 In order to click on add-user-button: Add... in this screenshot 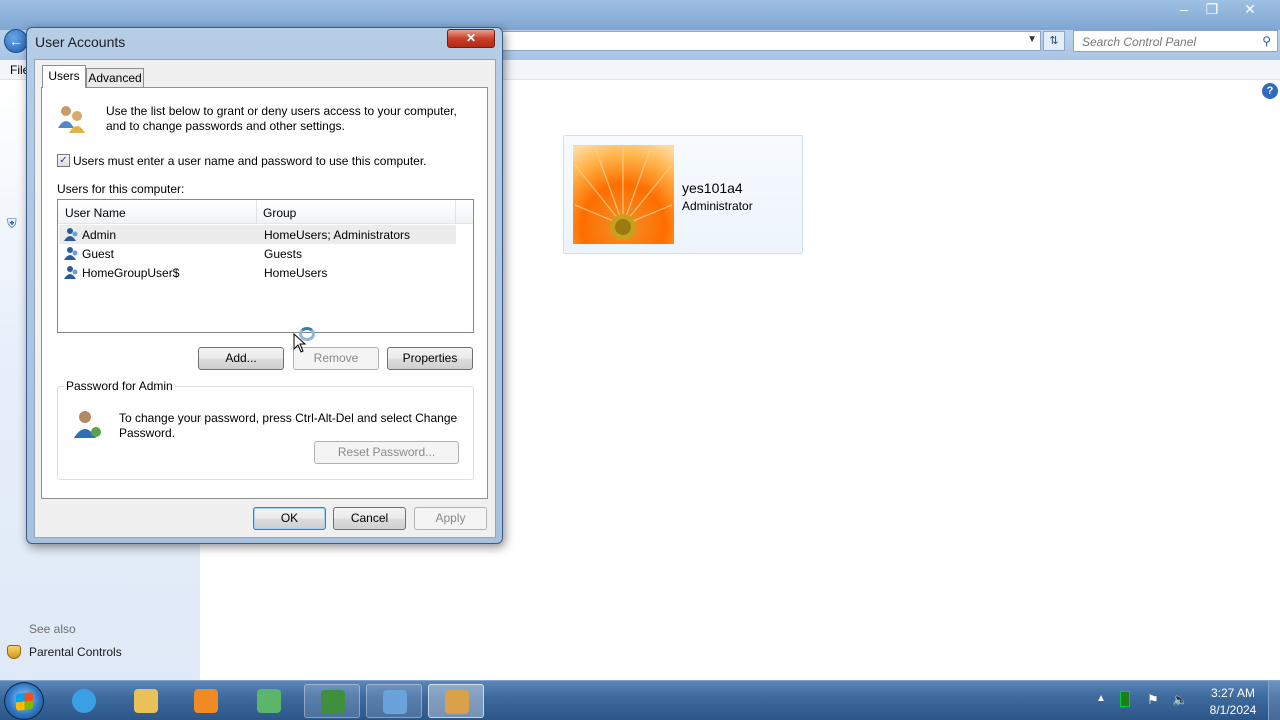, I will do `click(241, 358)`.